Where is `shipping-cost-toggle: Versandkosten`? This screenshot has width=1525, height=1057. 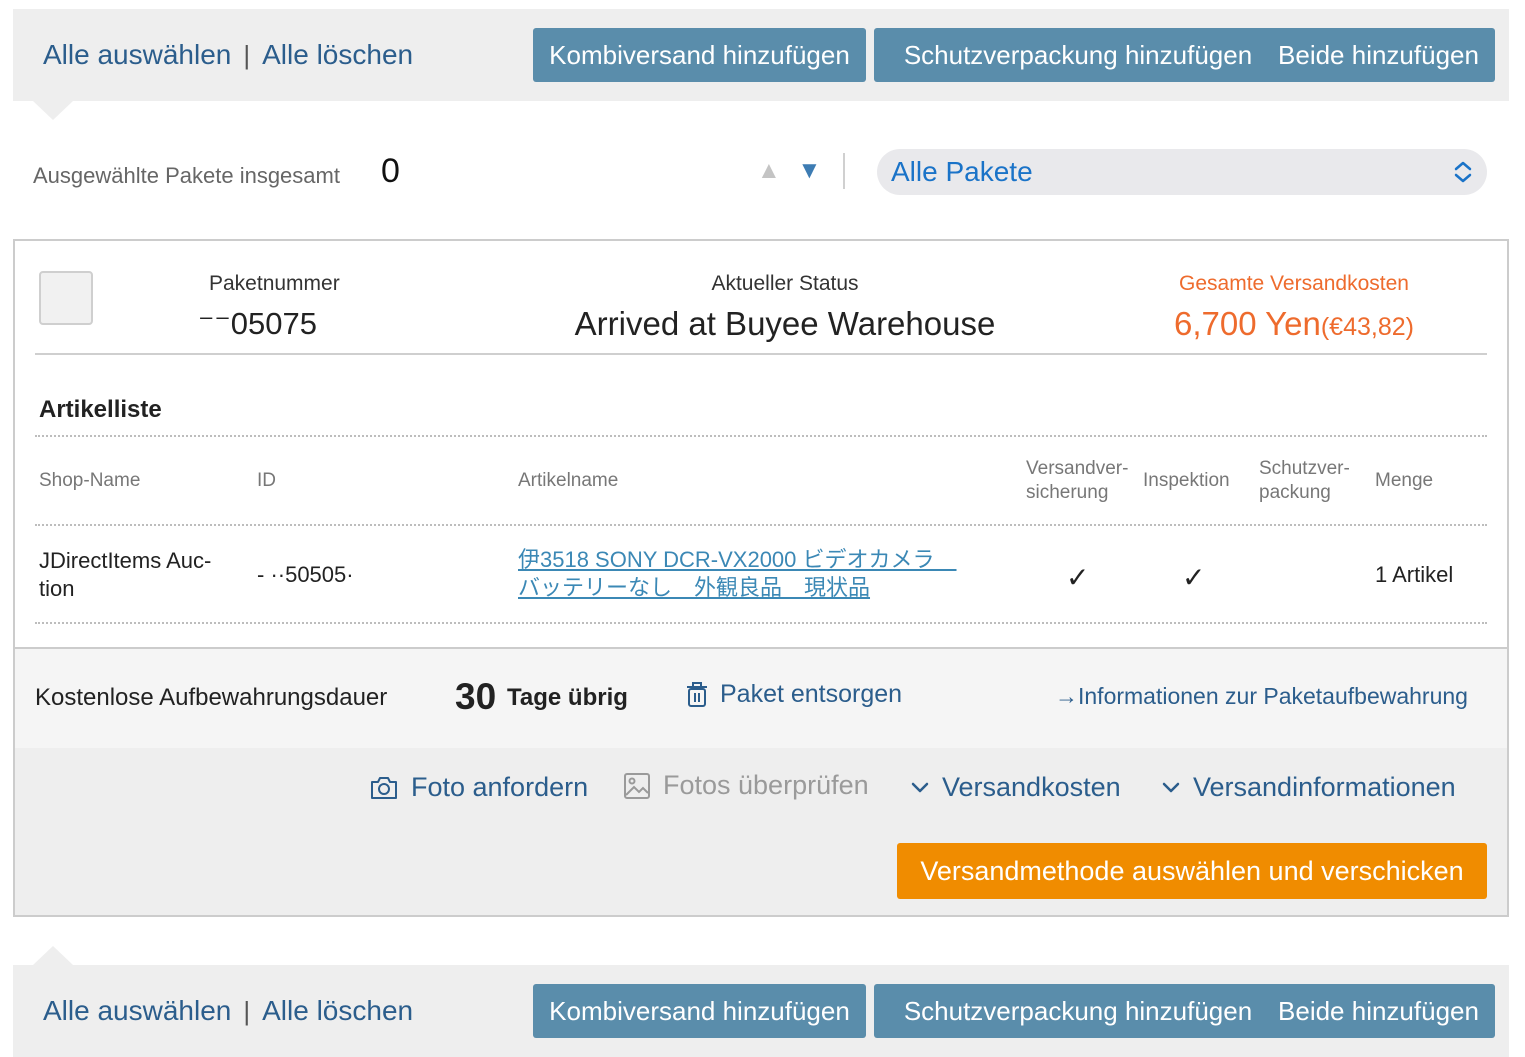
shipping-cost-toggle: Versandkosten is located at coordinates (1015, 787).